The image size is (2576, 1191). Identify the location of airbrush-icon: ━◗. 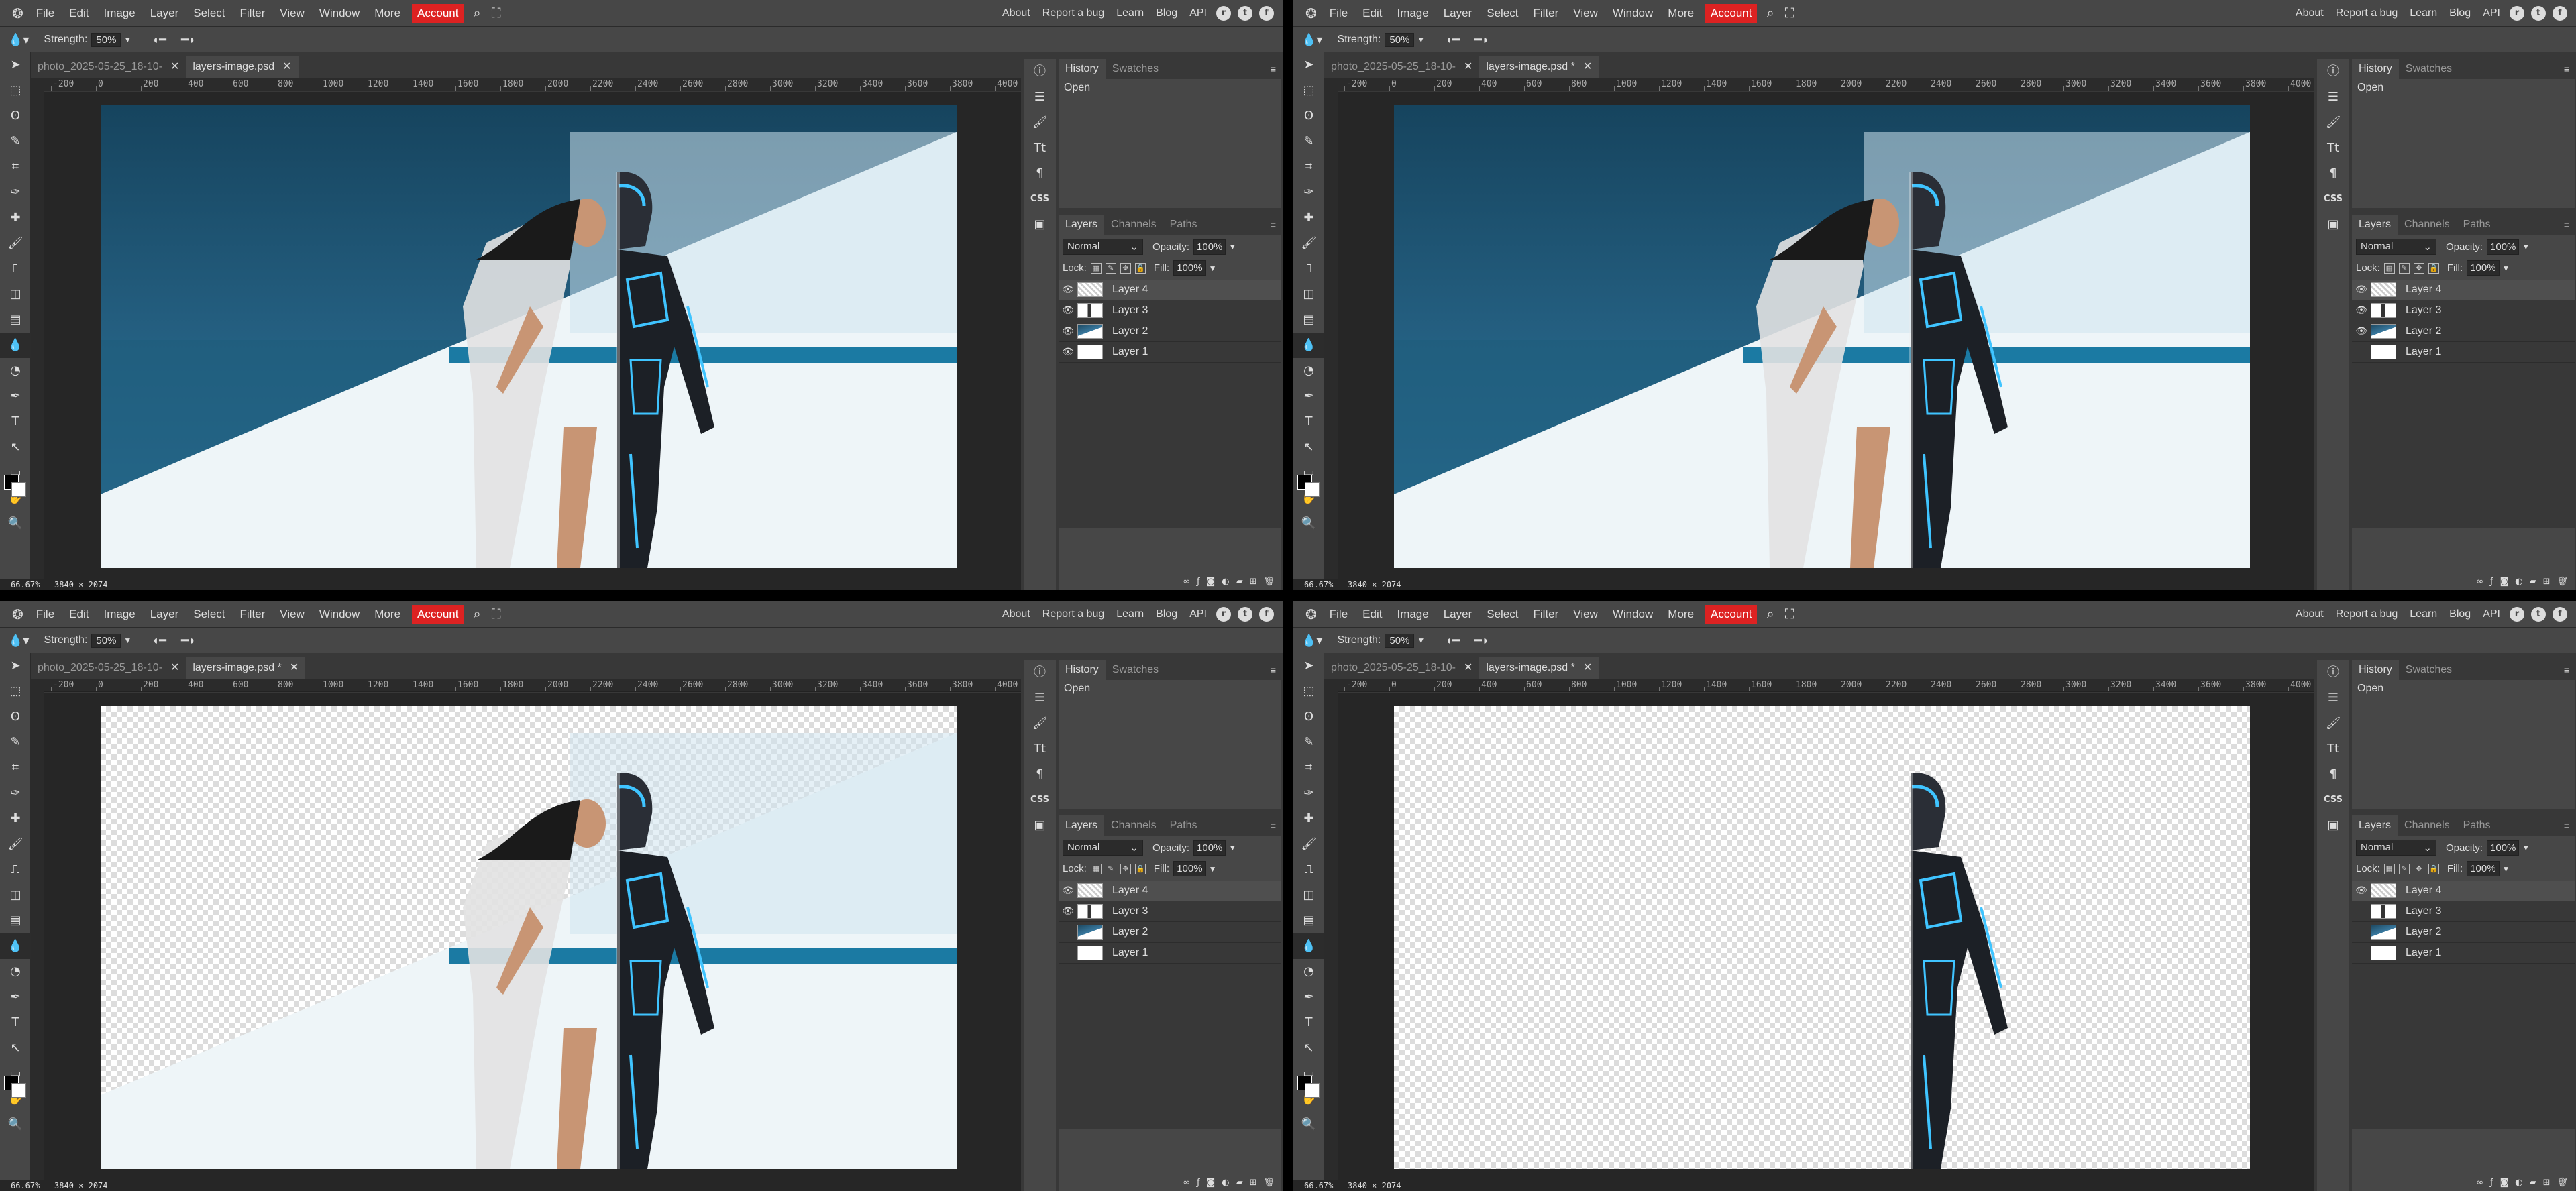
(1481, 641).